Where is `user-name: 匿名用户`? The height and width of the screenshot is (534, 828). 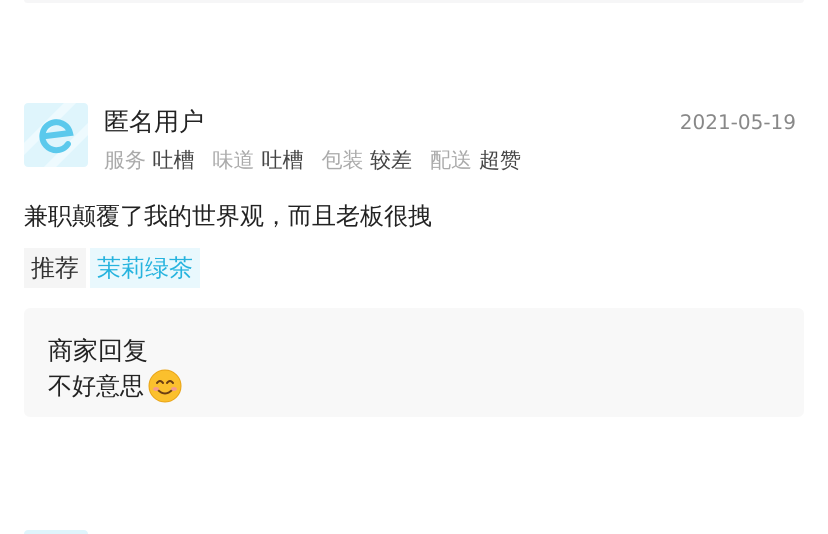 user-name: 匿名用户 is located at coordinates (154, 122).